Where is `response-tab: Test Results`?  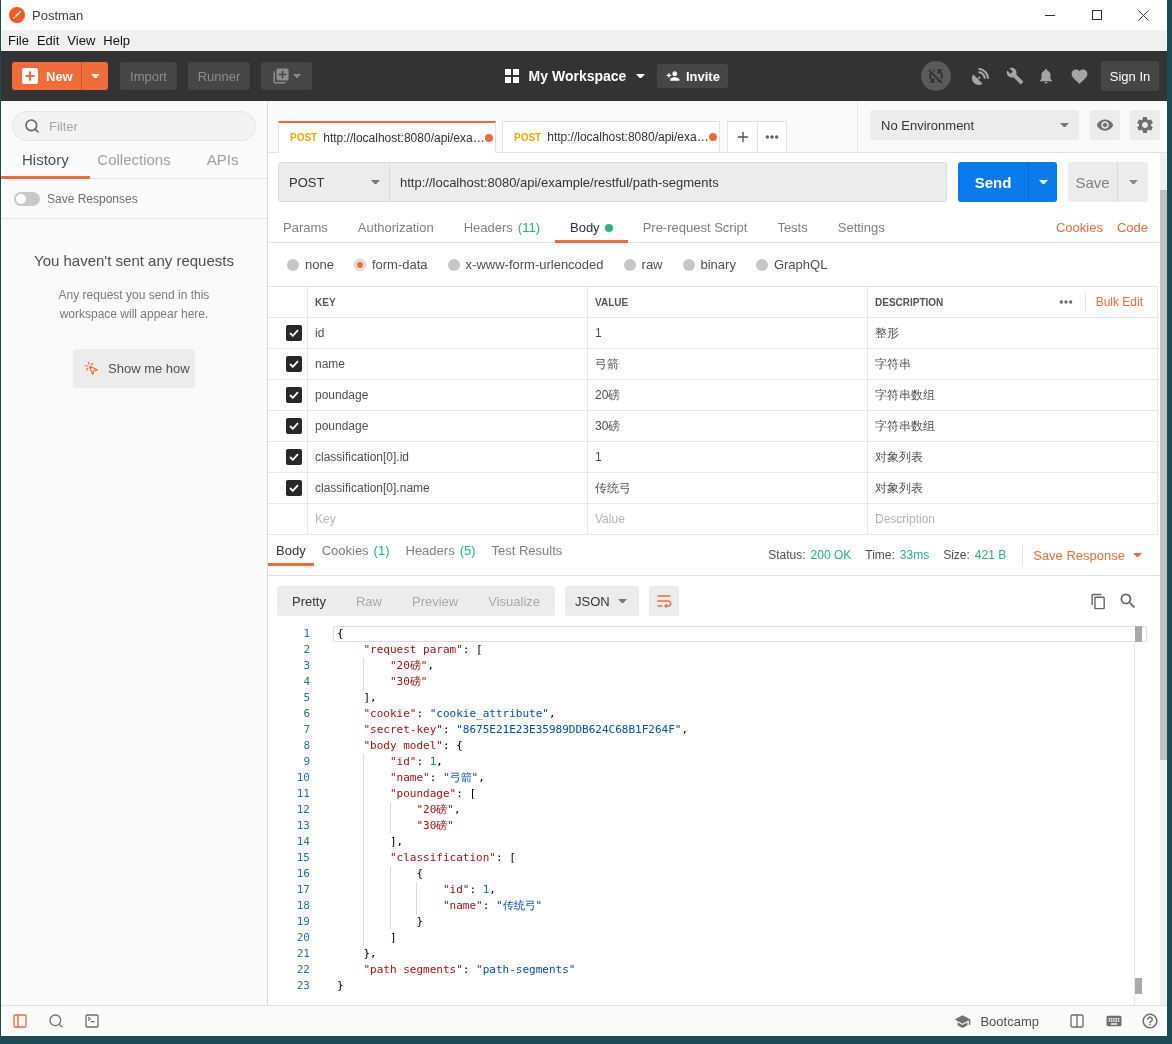 response-tab: Test Results is located at coordinates (527, 550).